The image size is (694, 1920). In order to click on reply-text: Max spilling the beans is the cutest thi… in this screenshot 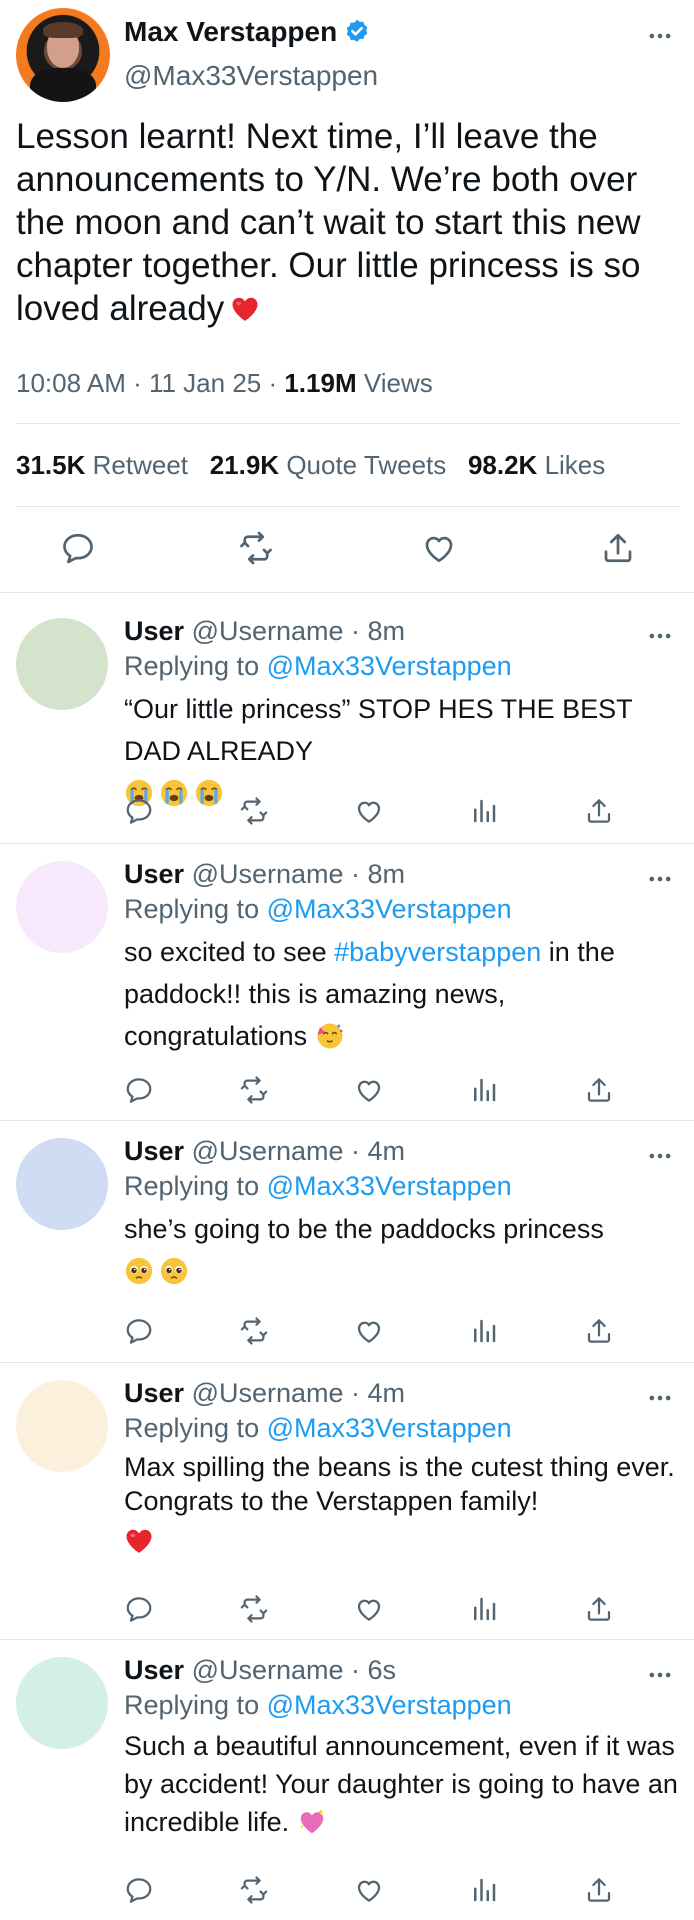, I will do `click(404, 1504)`.